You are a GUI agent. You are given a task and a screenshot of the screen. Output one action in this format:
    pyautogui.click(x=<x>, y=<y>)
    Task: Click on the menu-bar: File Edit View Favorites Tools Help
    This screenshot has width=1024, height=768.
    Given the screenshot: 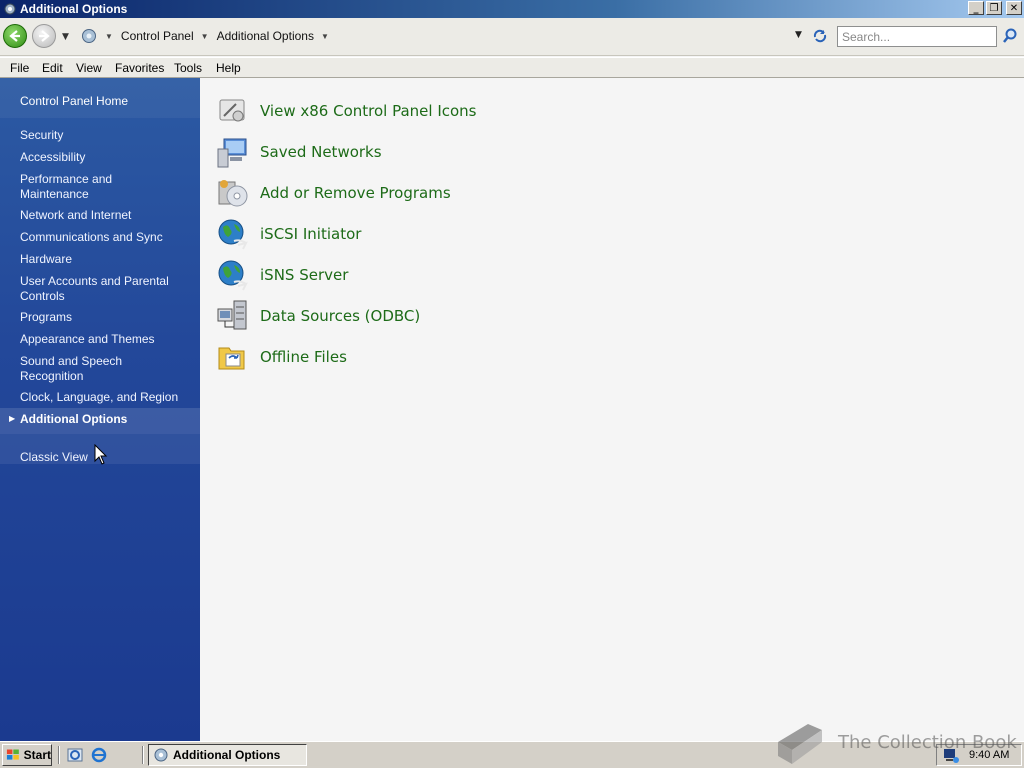 What is the action you would take?
    pyautogui.click(x=512, y=67)
    